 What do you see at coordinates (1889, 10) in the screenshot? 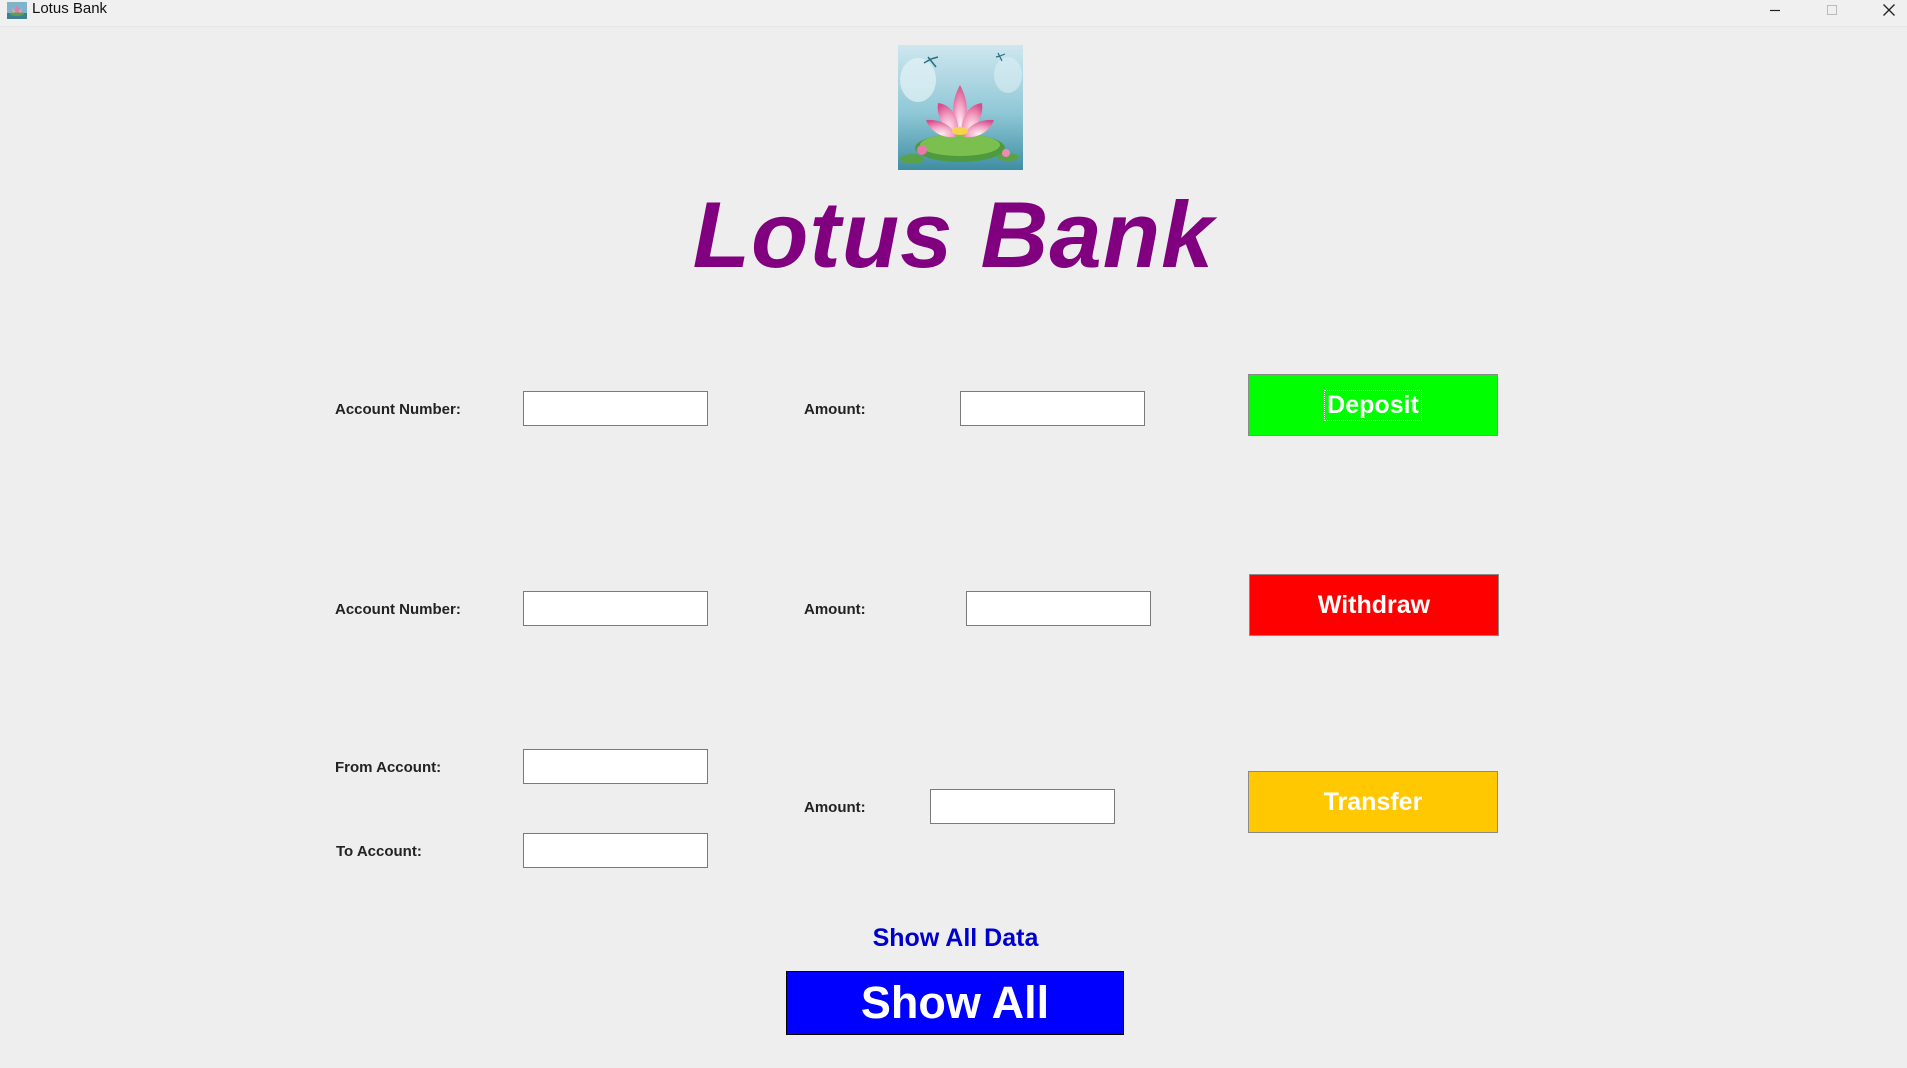
I see `close-icon` at bounding box center [1889, 10].